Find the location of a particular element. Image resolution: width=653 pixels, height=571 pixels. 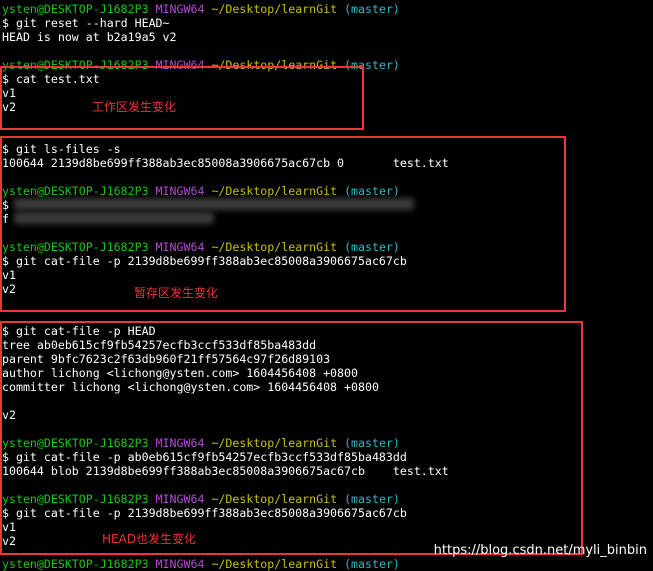

output-line: HEAD is now at b2a19a5 v2 is located at coordinates (89, 37).